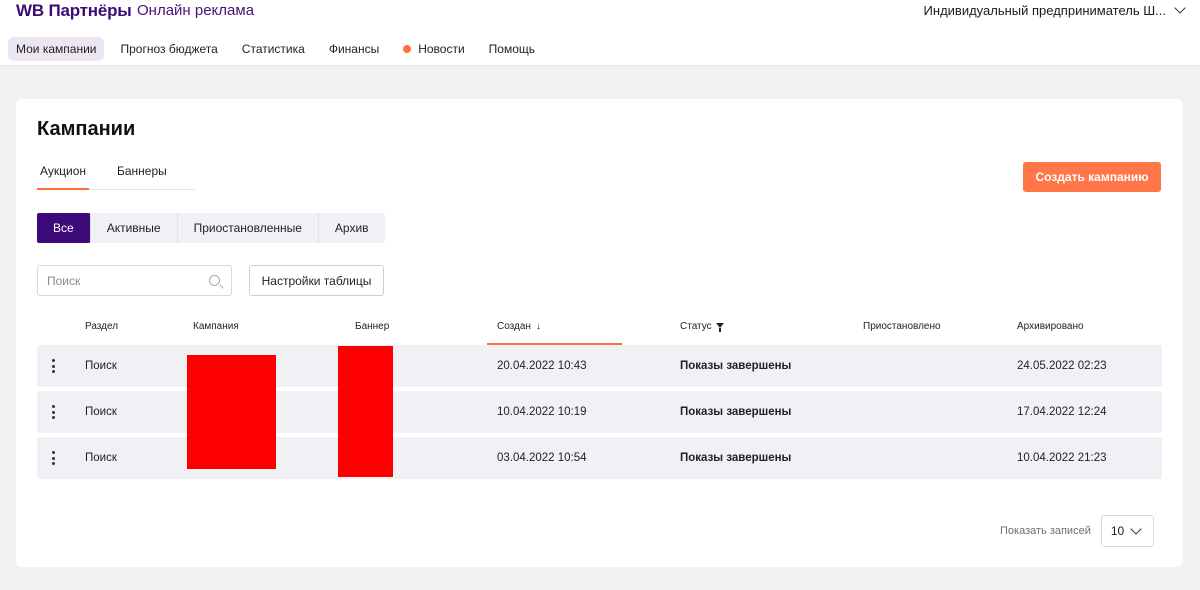 This screenshot has height=590, width=1200. I want to click on campaign-type-tabs: Аукцион Баннеры, so click(116, 176).